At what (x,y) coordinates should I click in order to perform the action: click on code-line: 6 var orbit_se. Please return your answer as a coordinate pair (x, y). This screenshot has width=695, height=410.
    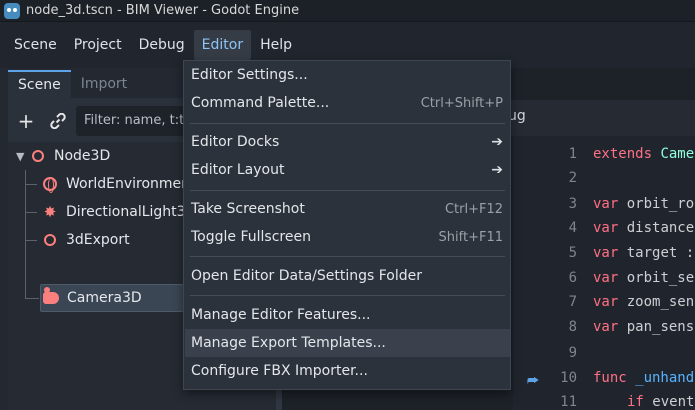
    Looking at the image, I should click on (631, 278).